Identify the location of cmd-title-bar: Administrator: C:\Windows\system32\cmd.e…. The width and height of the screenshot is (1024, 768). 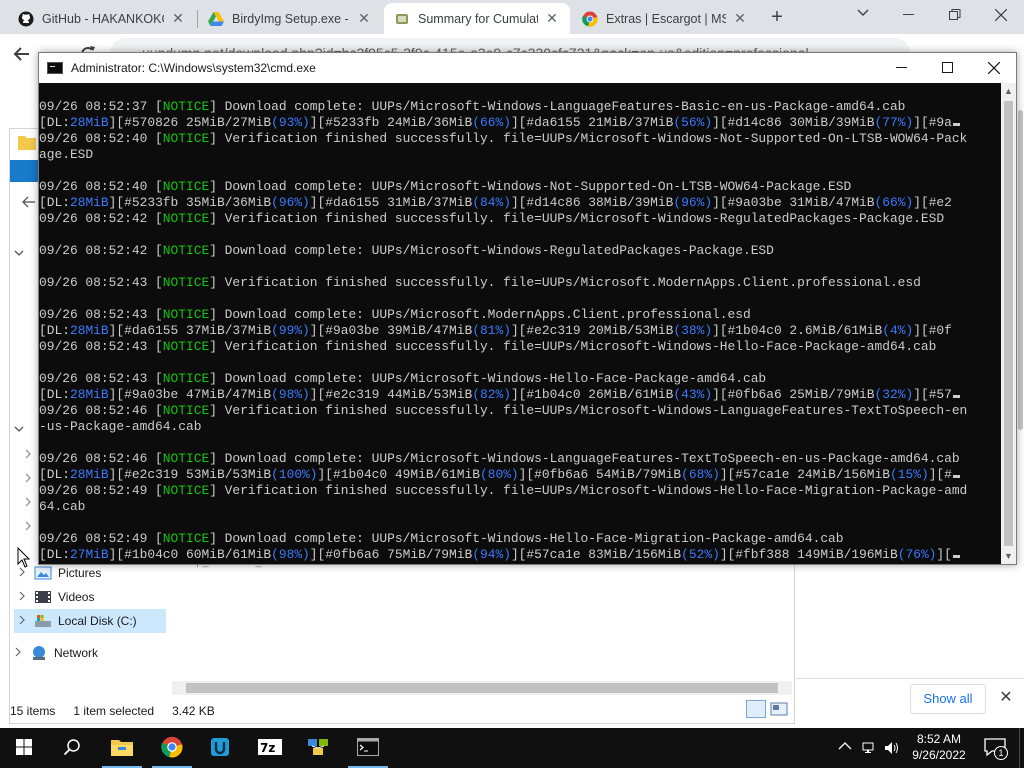
(527, 68).